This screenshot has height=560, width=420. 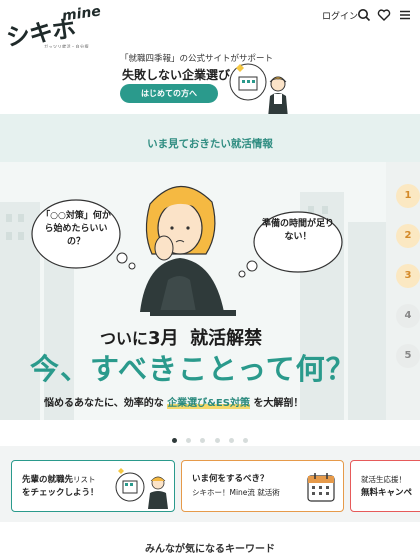 I want to click on card-job-hunting-tips: いま何をするべき？ シキホー！Mine流 就活術, so click(x=262, y=486).